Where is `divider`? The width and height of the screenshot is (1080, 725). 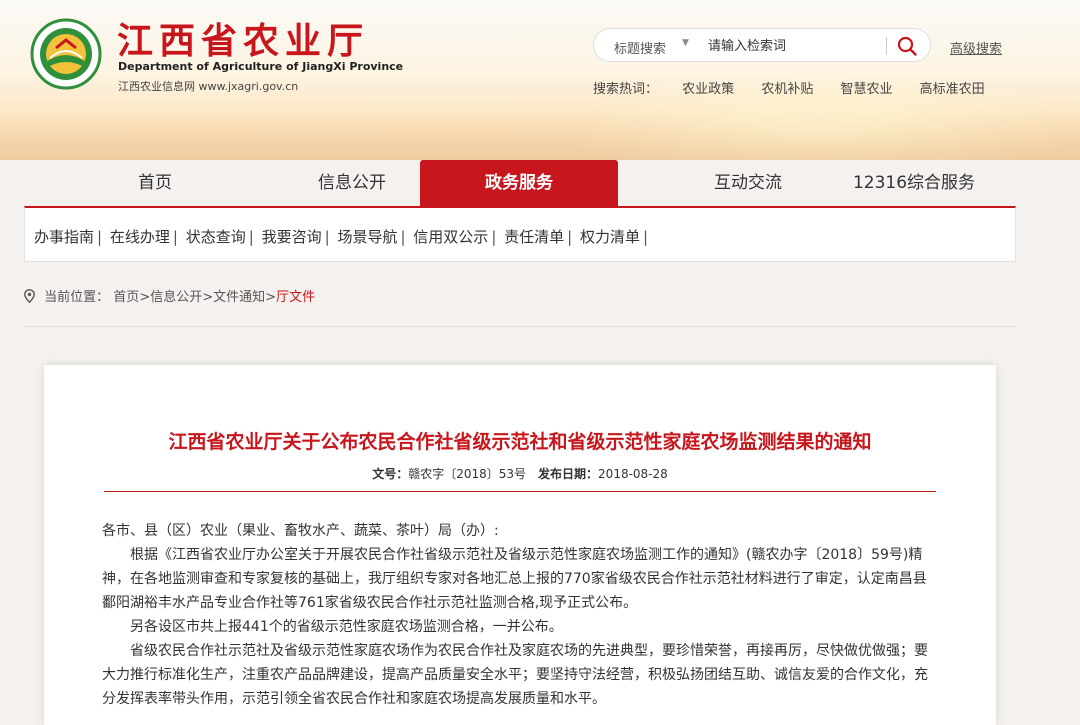
divider is located at coordinates (520, 326).